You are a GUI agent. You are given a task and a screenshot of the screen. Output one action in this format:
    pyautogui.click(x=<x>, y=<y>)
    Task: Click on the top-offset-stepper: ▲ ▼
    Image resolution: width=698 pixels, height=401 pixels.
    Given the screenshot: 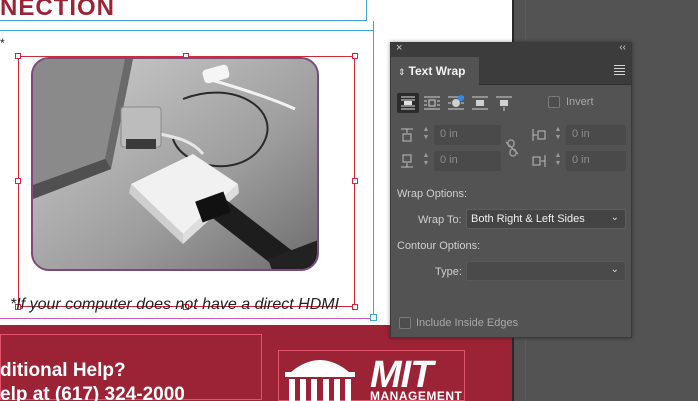 What is the action you would take?
    pyautogui.click(x=426, y=135)
    